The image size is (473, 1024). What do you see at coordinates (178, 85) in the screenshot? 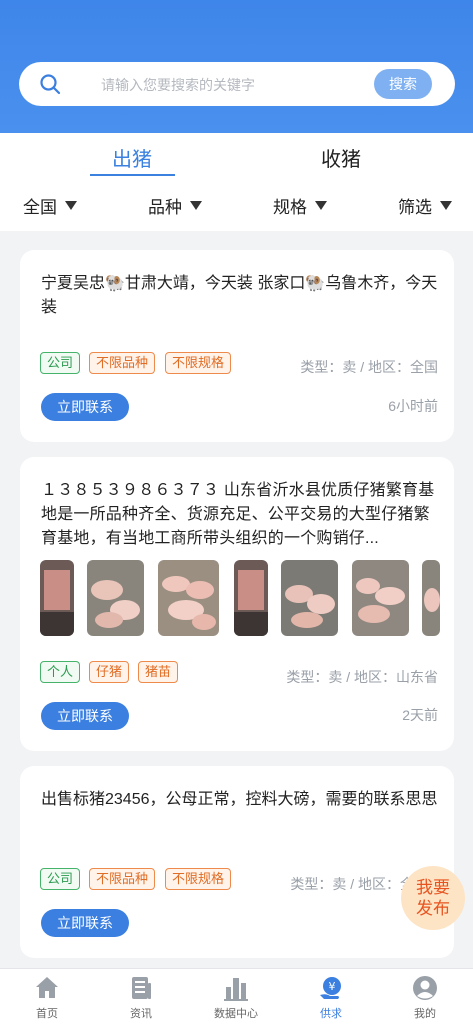
I see `search-input: 请输入您要搜索的关键字` at bounding box center [178, 85].